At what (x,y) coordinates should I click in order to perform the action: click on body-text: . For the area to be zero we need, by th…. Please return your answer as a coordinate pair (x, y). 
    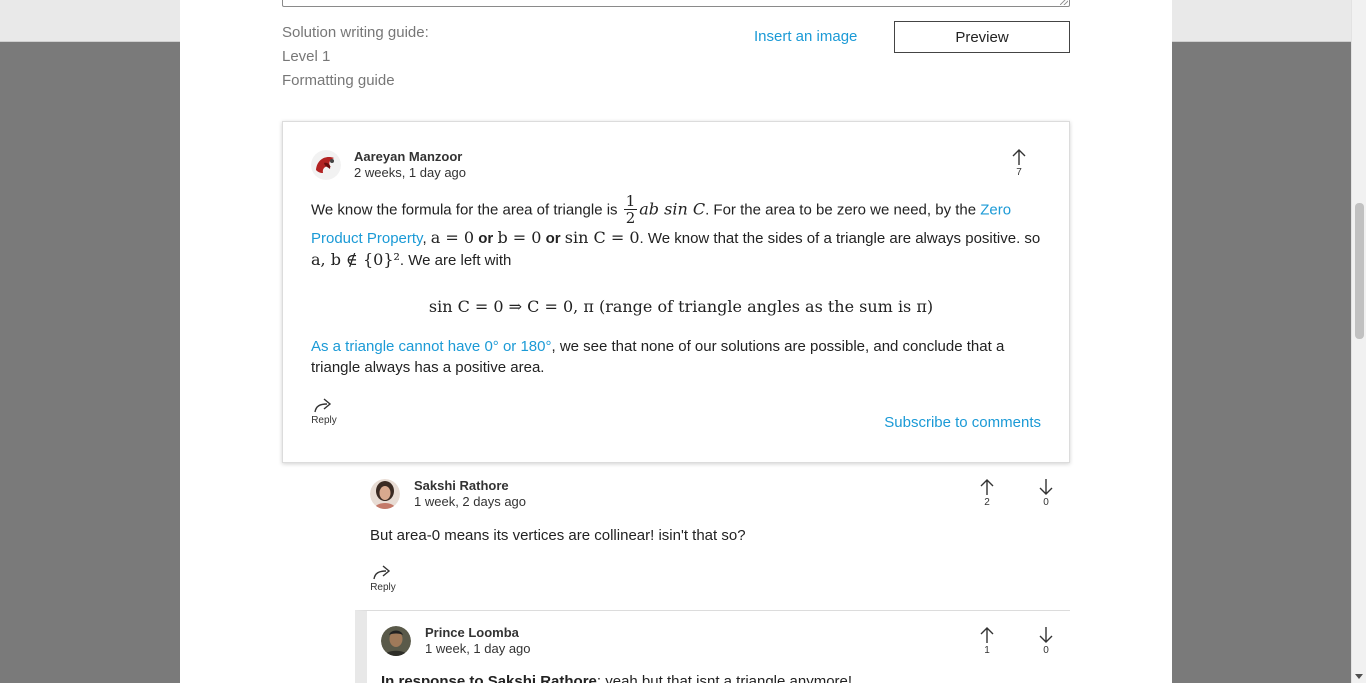
    Looking at the image, I should click on (843, 210).